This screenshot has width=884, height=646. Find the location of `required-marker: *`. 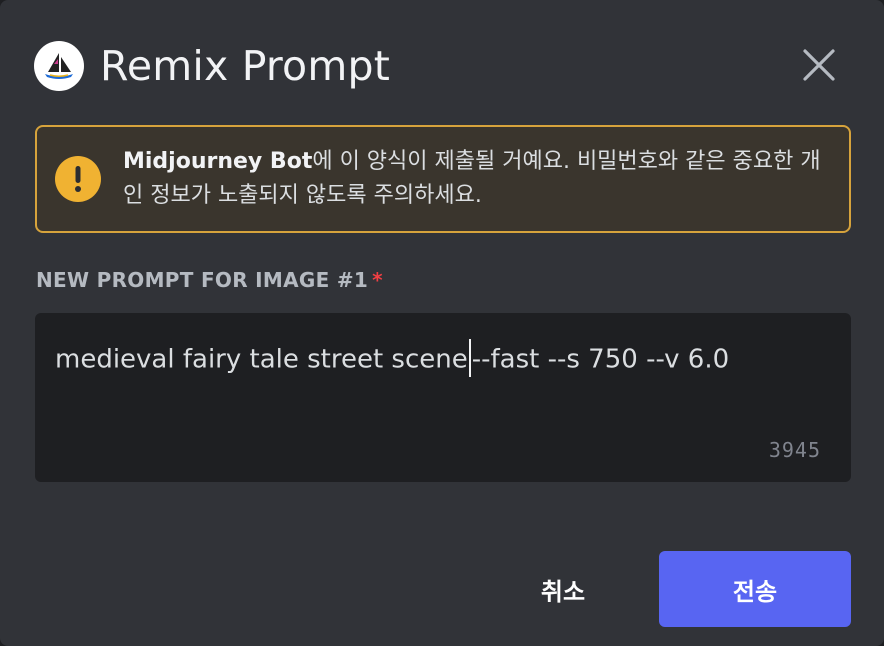

required-marker: * is located at coordinates (377, 280).